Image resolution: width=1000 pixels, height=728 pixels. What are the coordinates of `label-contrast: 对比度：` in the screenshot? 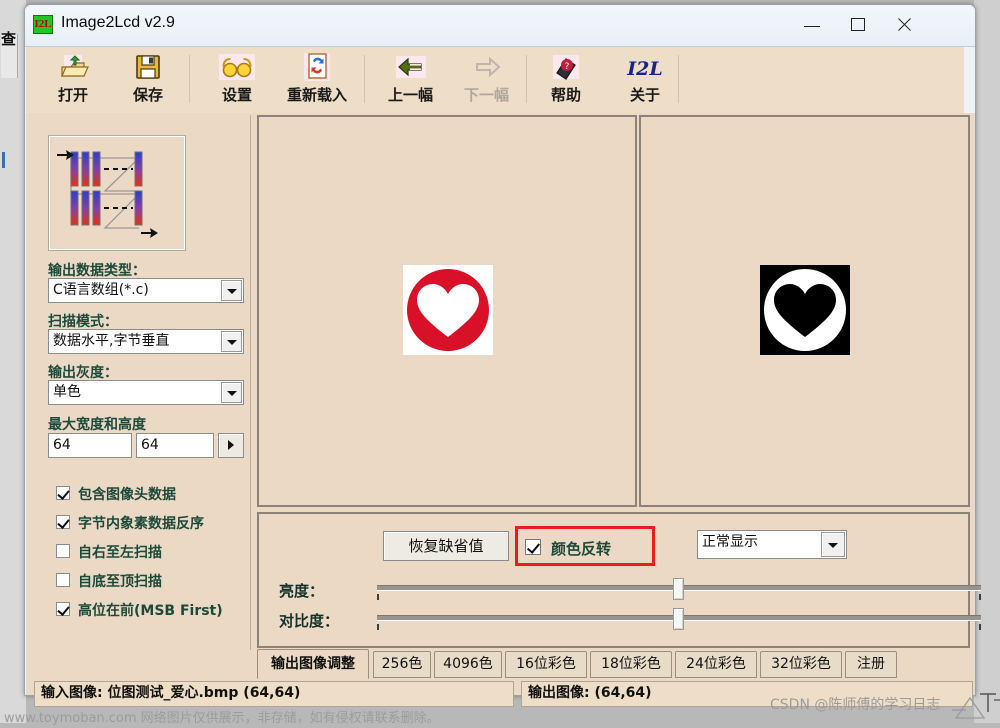 It's located at (309, 621).